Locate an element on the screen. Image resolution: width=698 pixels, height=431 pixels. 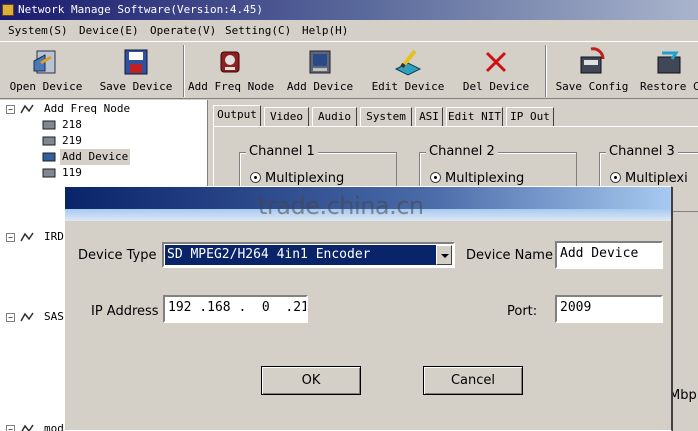
edit-device-label: Edit Device is located at coordinates (408, 86).